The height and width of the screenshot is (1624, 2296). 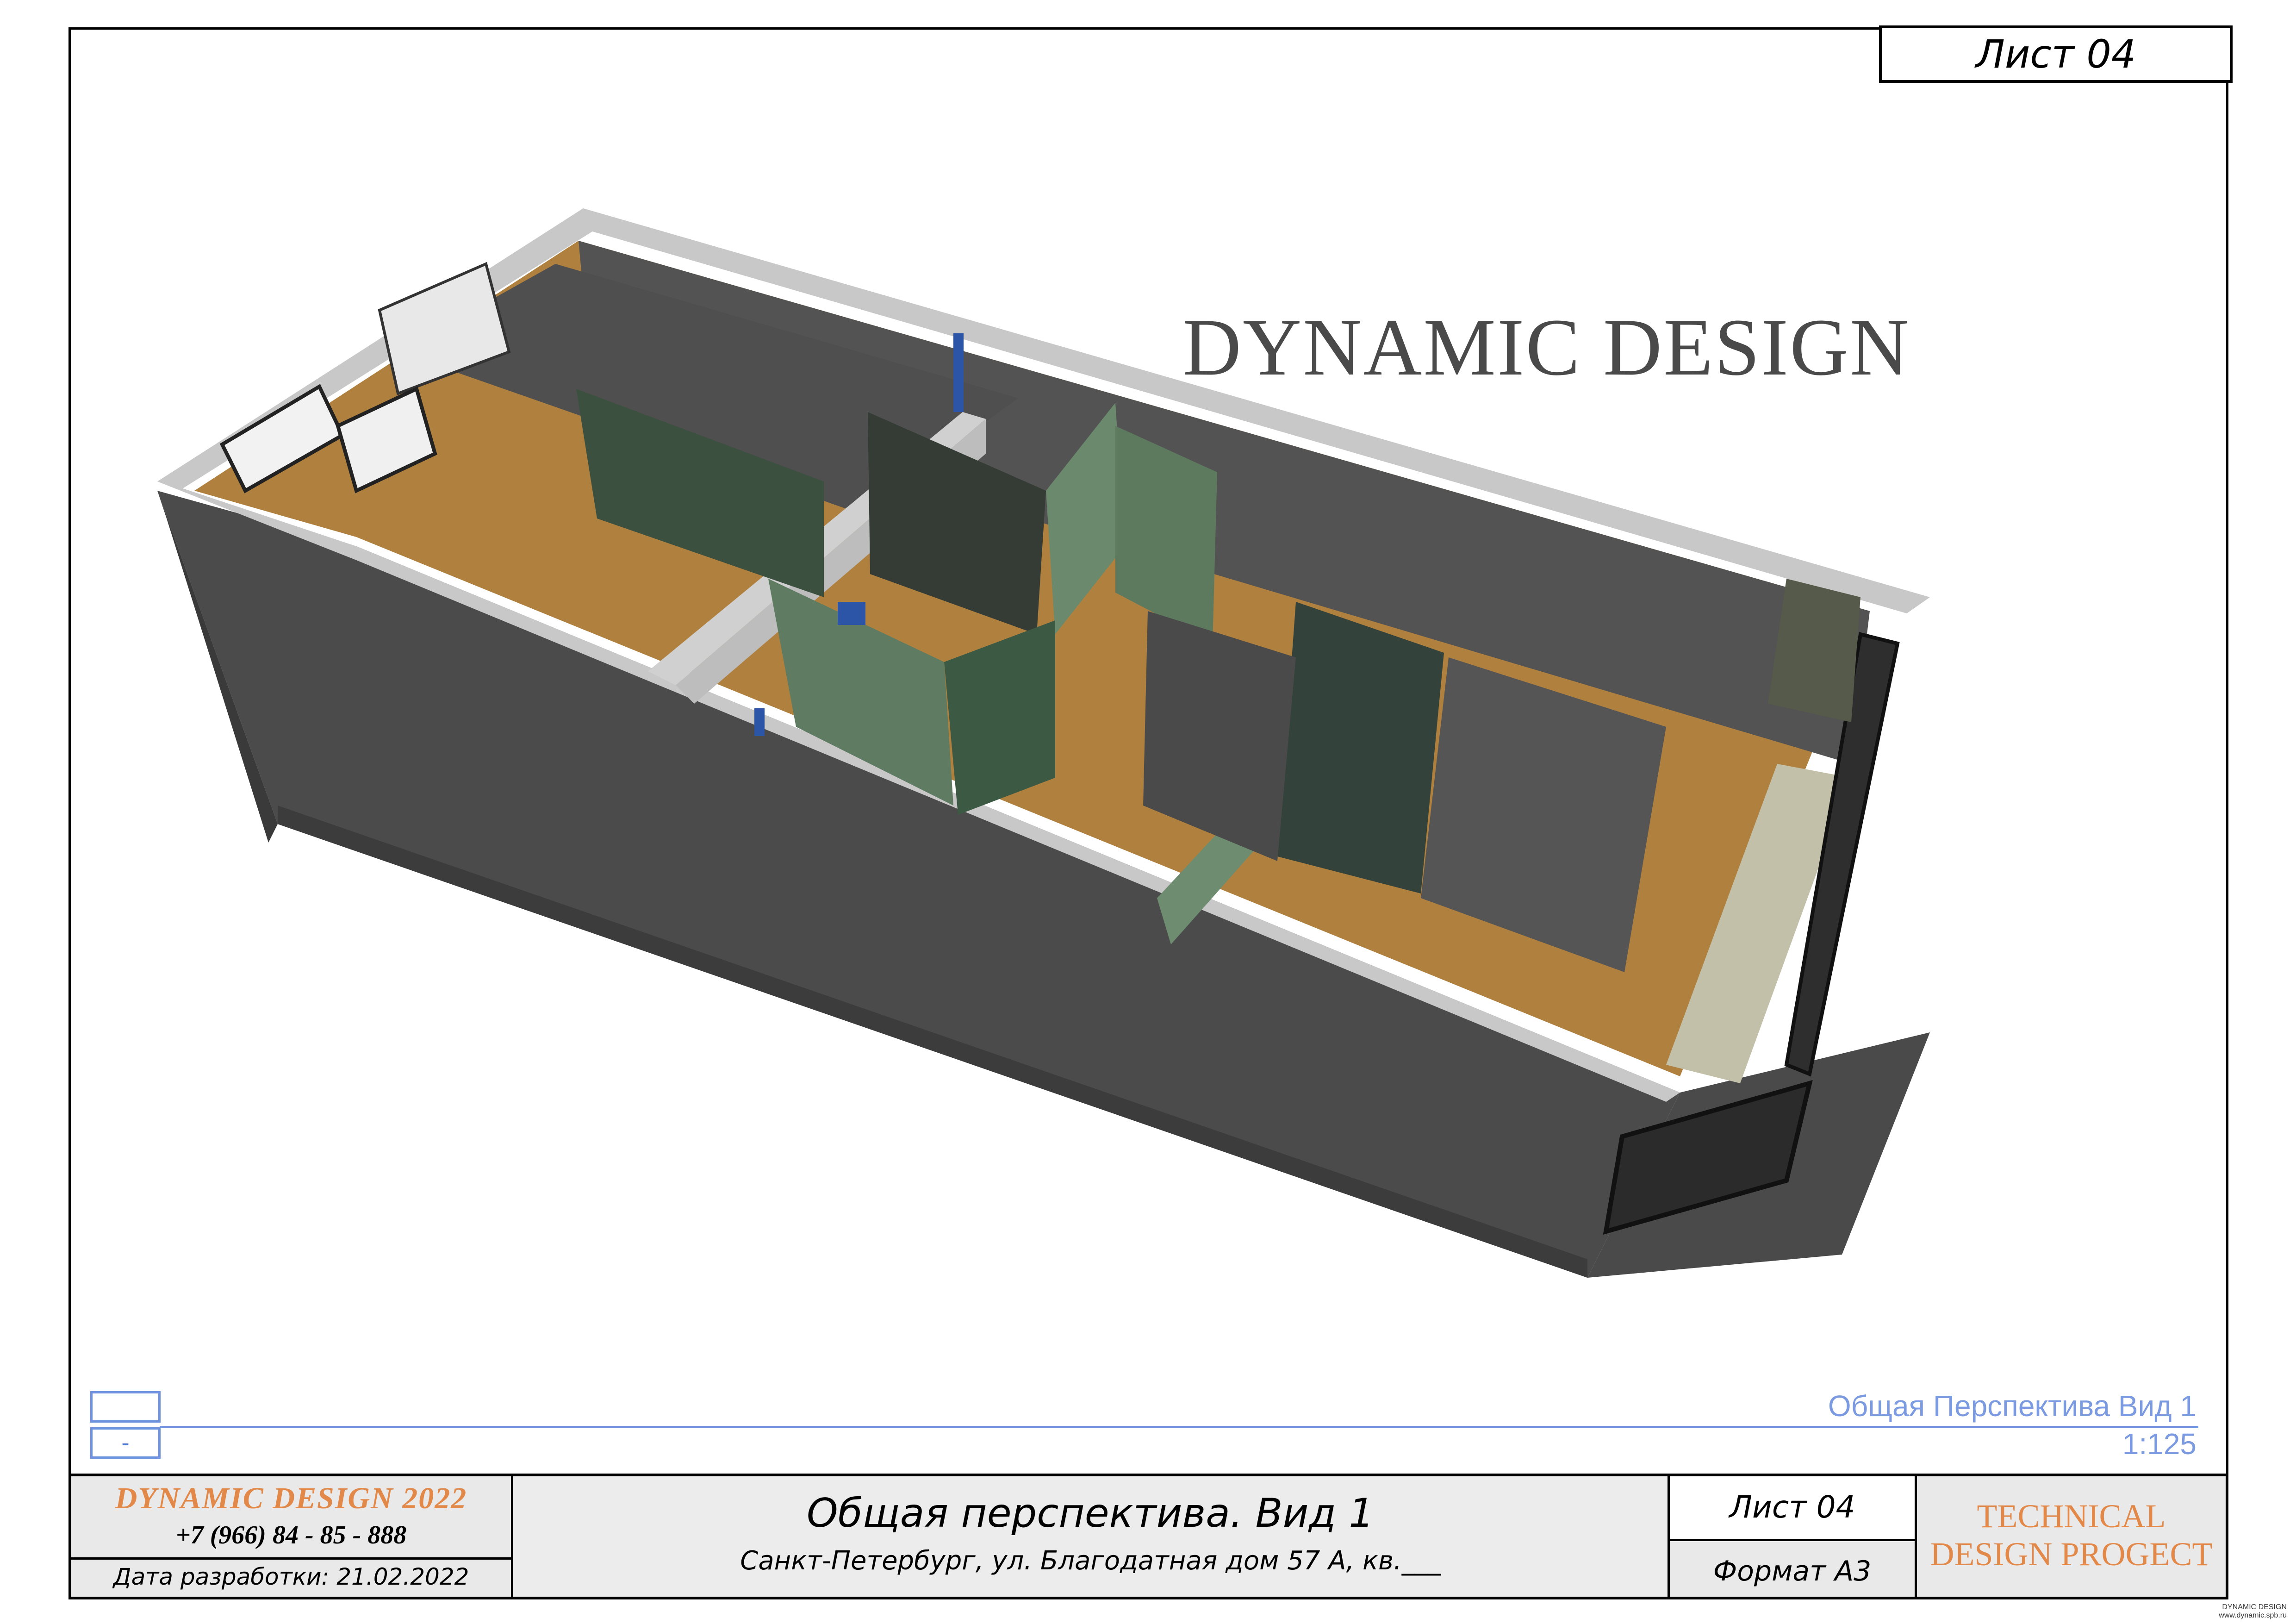 I want to click on sheet-number: Лист 04, so click(x=1792, y=1507).